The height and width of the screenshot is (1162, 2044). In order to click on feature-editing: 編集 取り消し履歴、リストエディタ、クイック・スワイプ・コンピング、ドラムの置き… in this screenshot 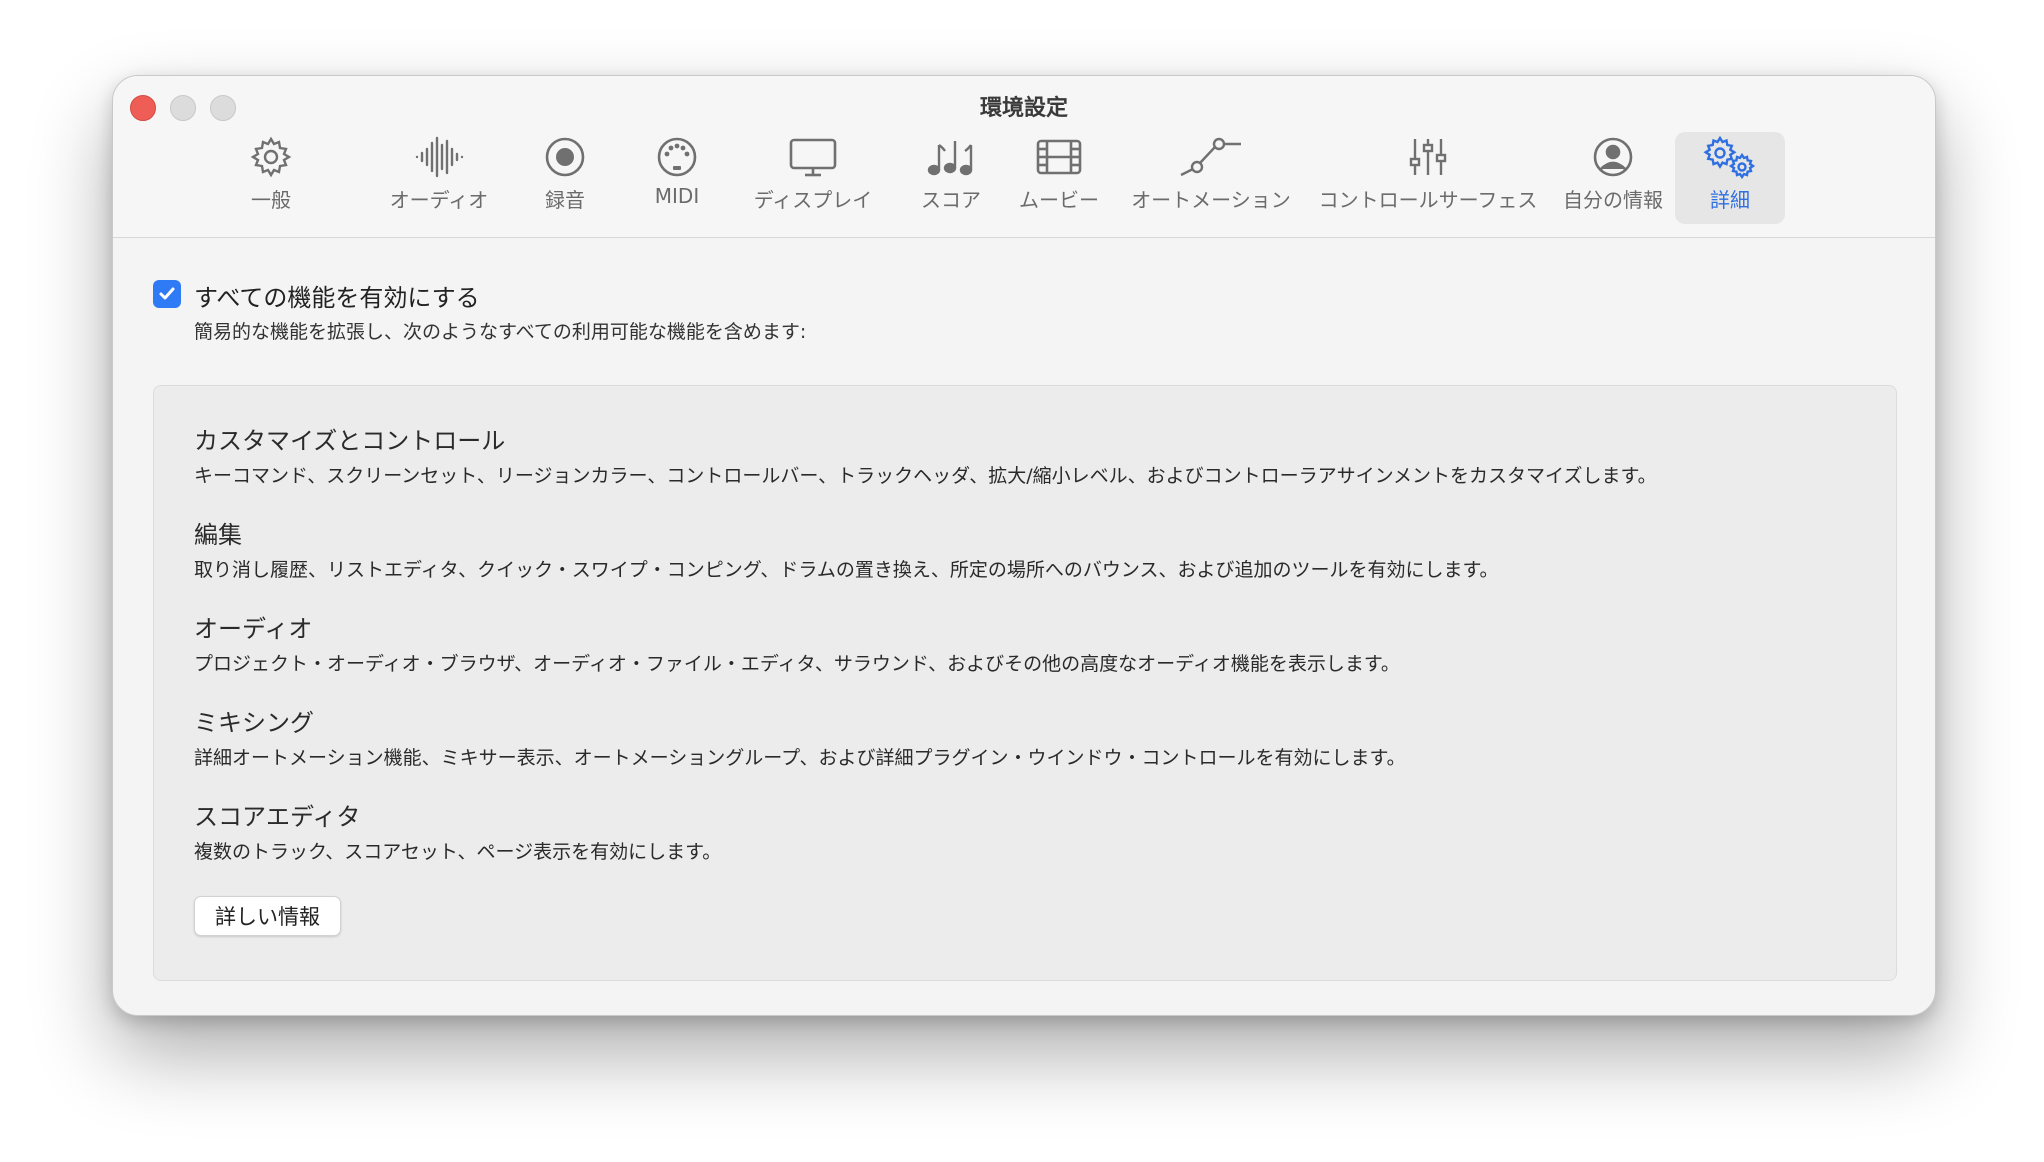, I will do `click(846, 551)`.